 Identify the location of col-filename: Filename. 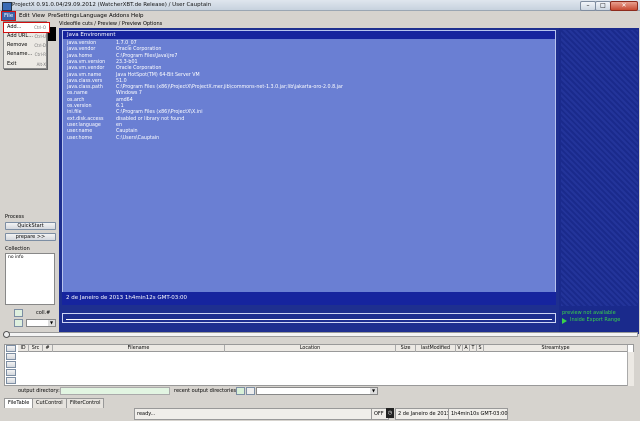
(139, 348).